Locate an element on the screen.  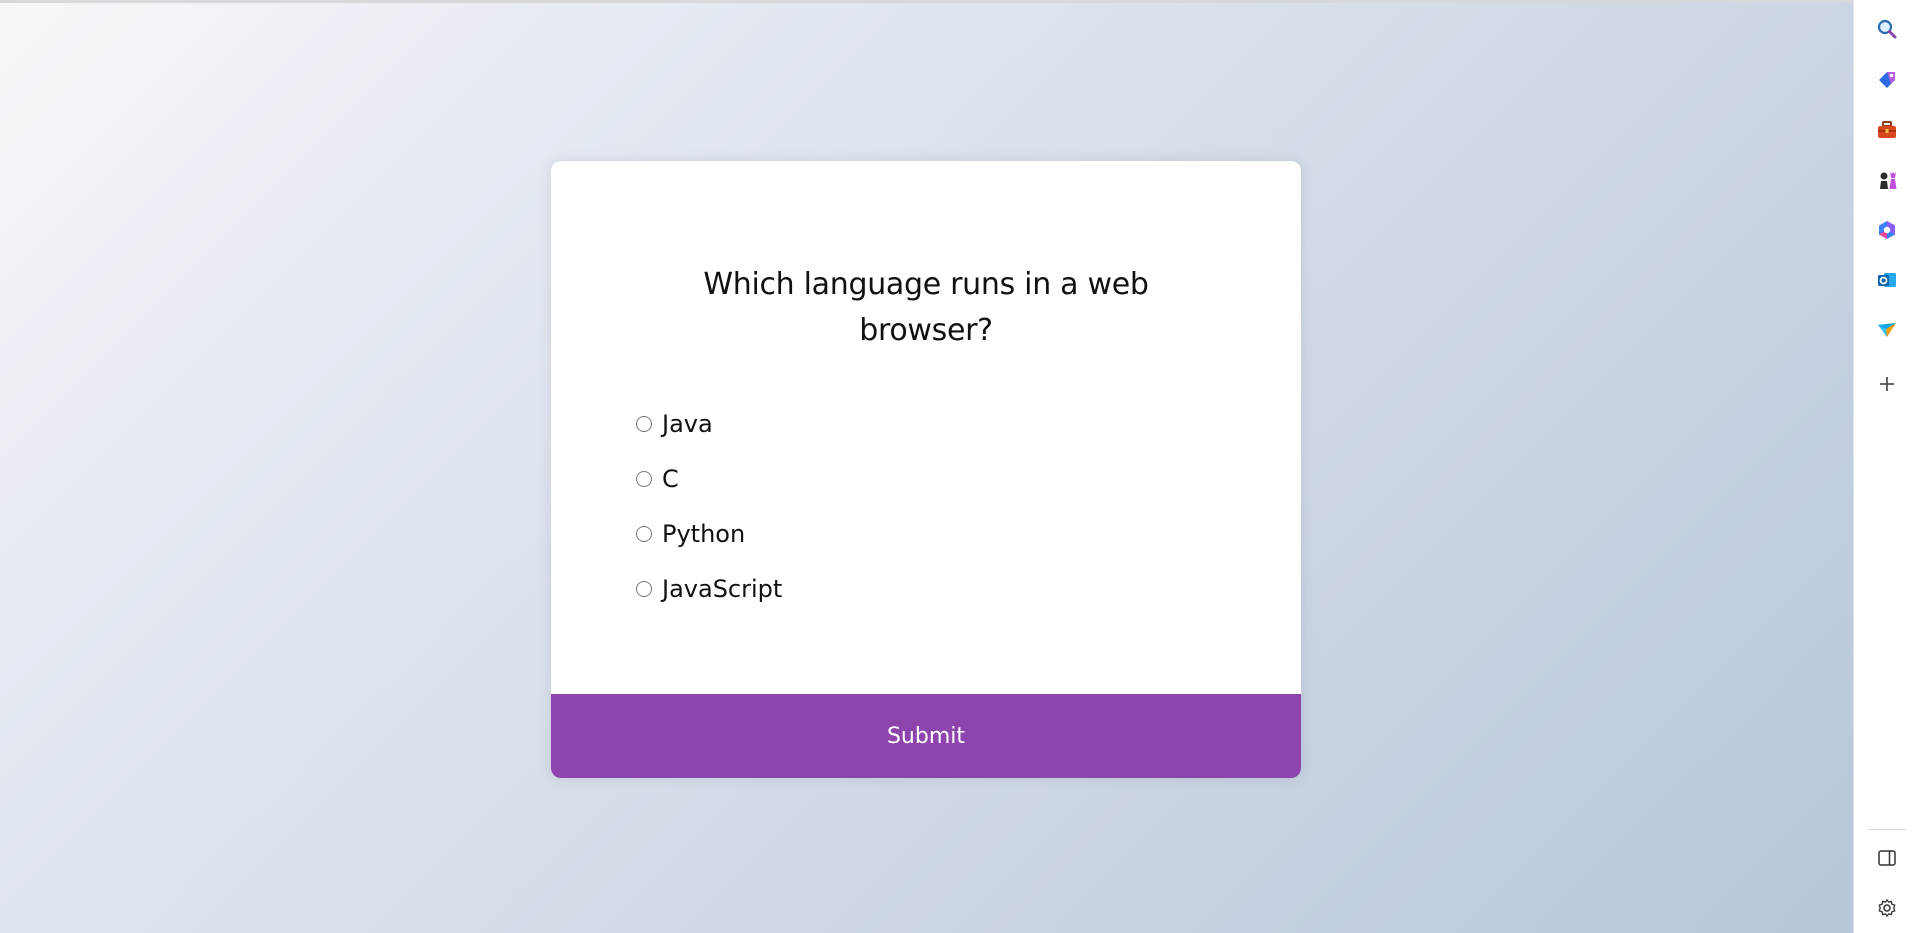
answer-radio-java is located at coordinates (644, 423).